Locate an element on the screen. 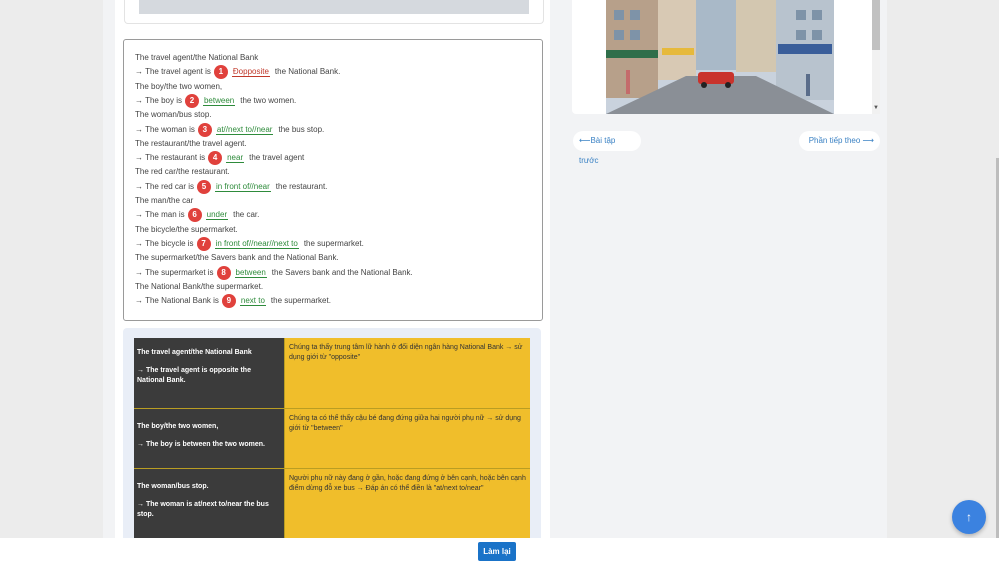 The height and width of the screenshot is (561, 999). exercise-prompt: The boy/the two women, is located at coordinates (179, 86).